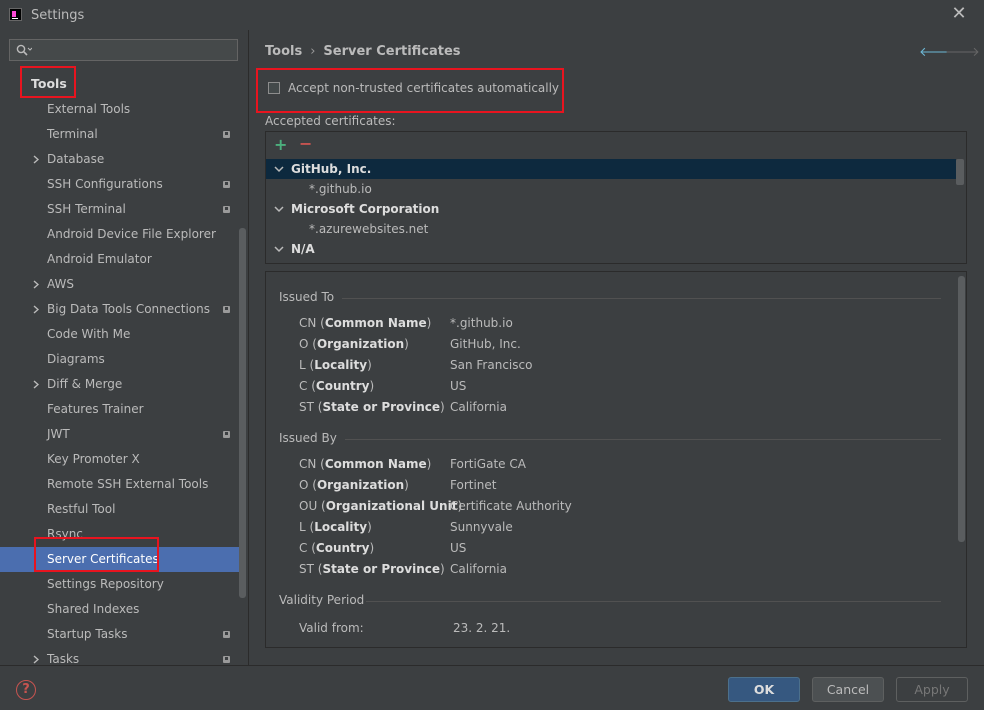 This screenshot has height=710, width=984. Describe the element at coordinates (124, 259) in the screenshot. I see `sidebar-item: Android Emulator` at that location.